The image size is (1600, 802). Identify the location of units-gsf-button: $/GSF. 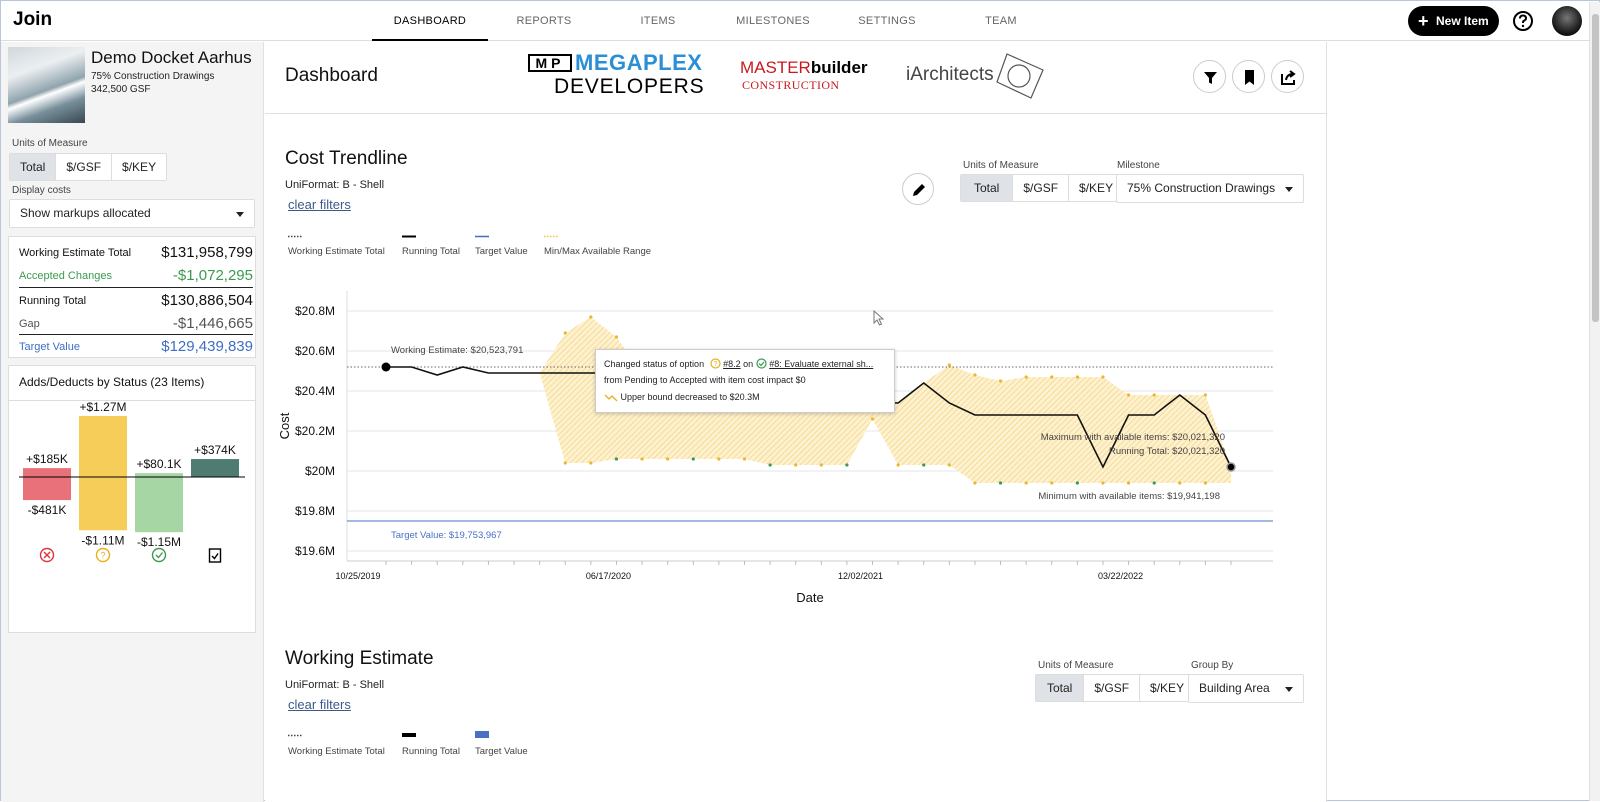
(84, 167).